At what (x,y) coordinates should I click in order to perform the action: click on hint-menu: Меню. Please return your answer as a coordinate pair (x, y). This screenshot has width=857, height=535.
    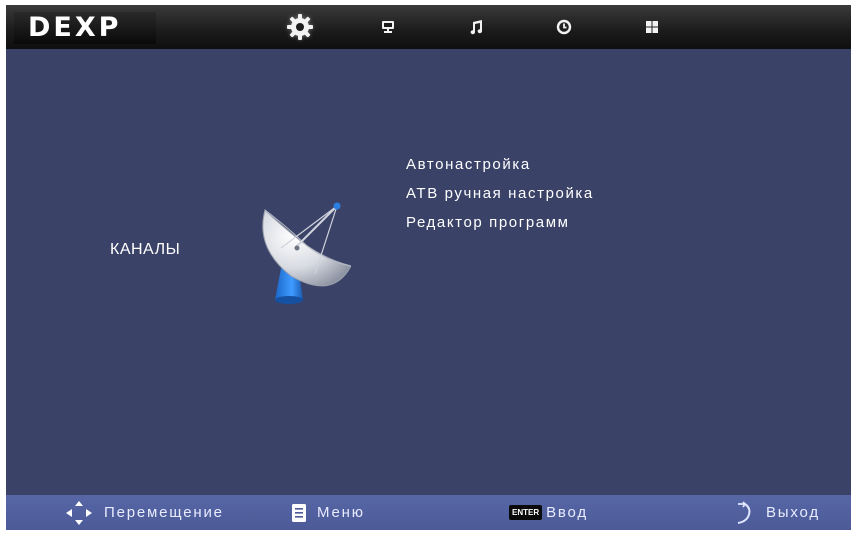
    Looking at the image, I should click on (328, 512).